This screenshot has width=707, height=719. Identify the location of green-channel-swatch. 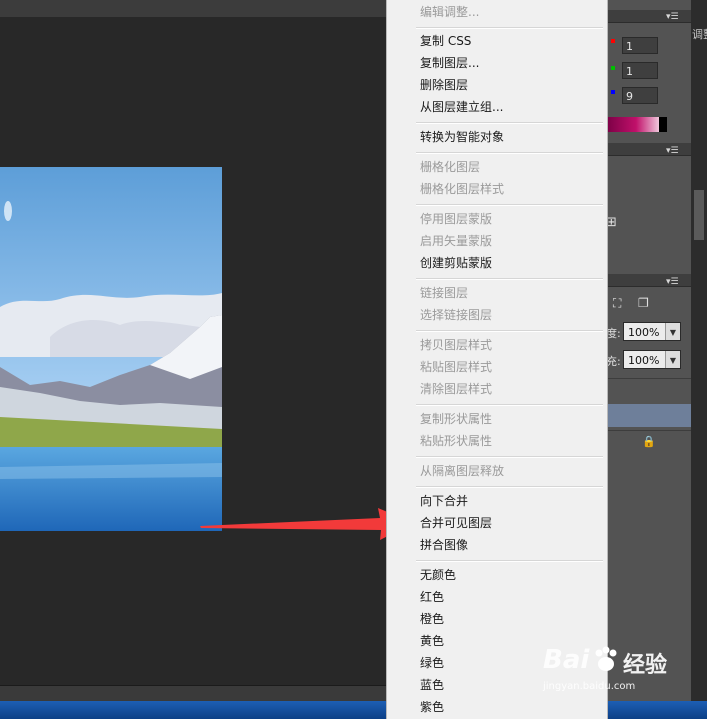
(613, 68).